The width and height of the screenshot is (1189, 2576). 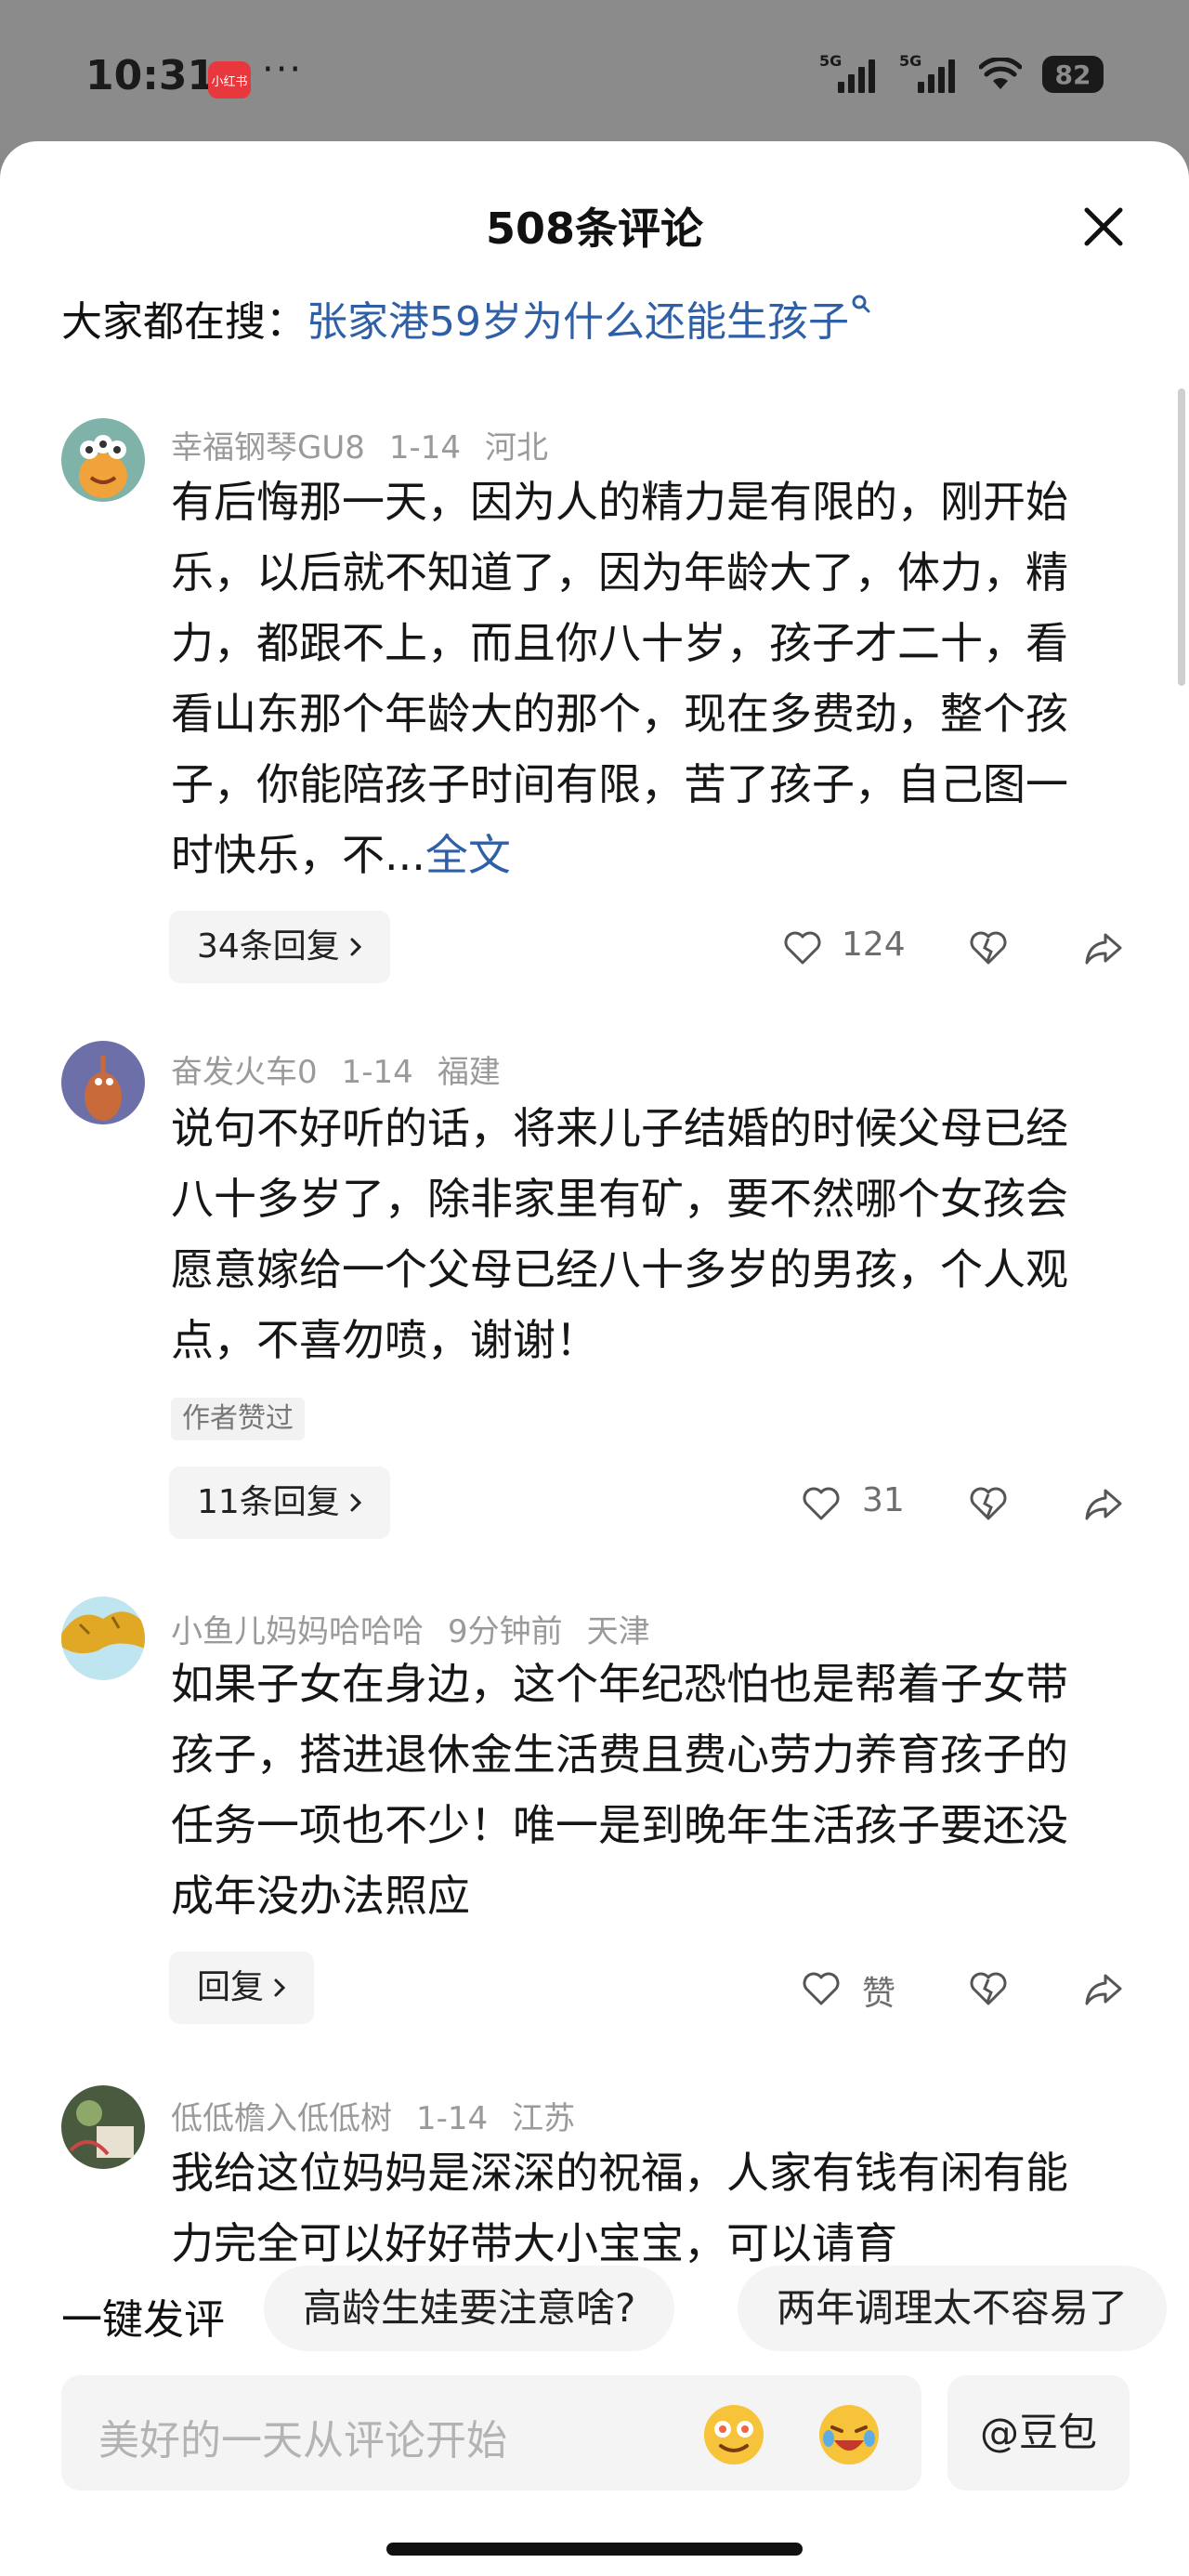 What do you see at coordinates (733, 2434) in the screenshot?
I see `star-eyes-emoji-icon` at bounding box center [733, 2434].